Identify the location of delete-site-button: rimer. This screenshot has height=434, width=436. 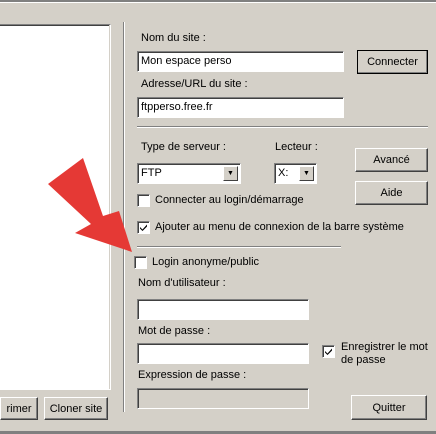
(19, 408).